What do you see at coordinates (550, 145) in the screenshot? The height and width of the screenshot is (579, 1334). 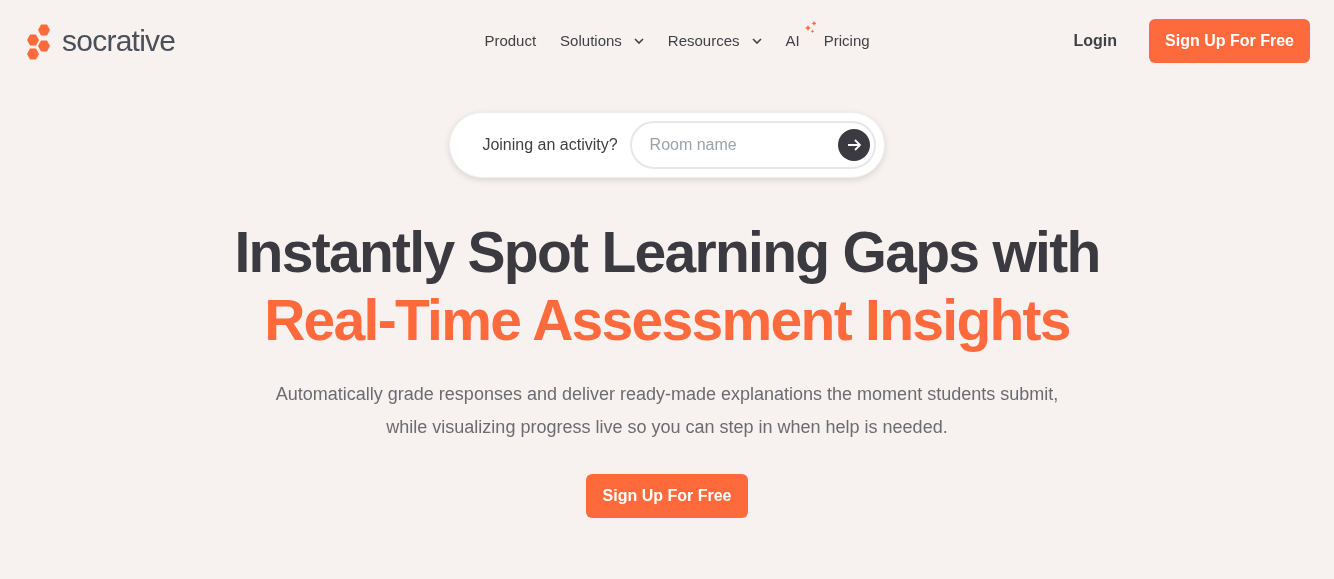 I see `join-label: Joining an activity?` at bounding box center [550, 145].